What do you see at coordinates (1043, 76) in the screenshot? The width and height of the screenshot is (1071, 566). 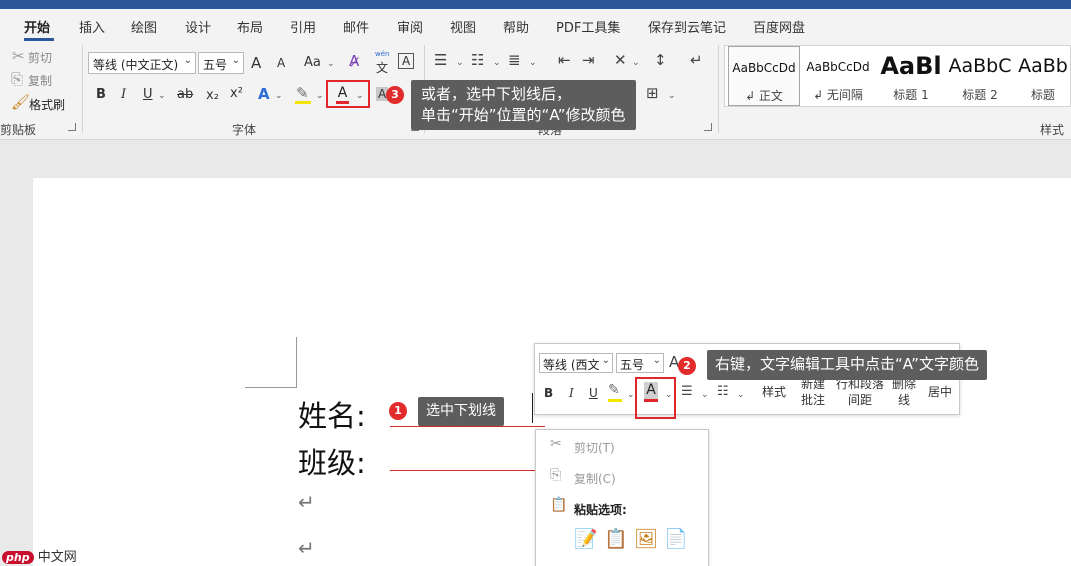 I see `style-title: AaBb 标题` at bounding box center [1043, 76].